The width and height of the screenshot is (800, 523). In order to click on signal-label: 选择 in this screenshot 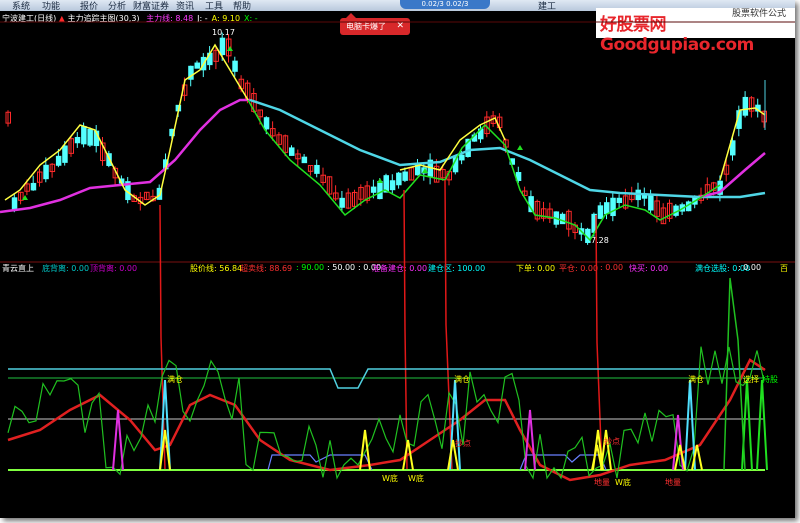, I will do `click(751, 379)`.